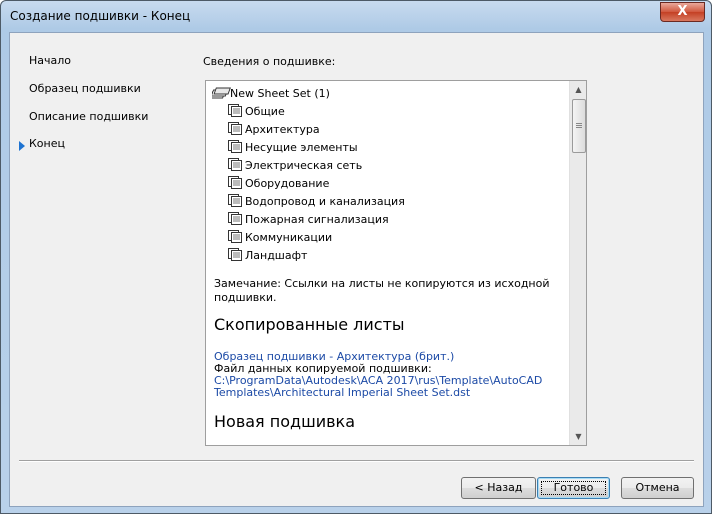 The image size is (712, 514). What do you see at coordinates (578, 89) in the screenshot?
I see `scroll-up-arrow-icon: ▲` at bounding box center [578, 89].